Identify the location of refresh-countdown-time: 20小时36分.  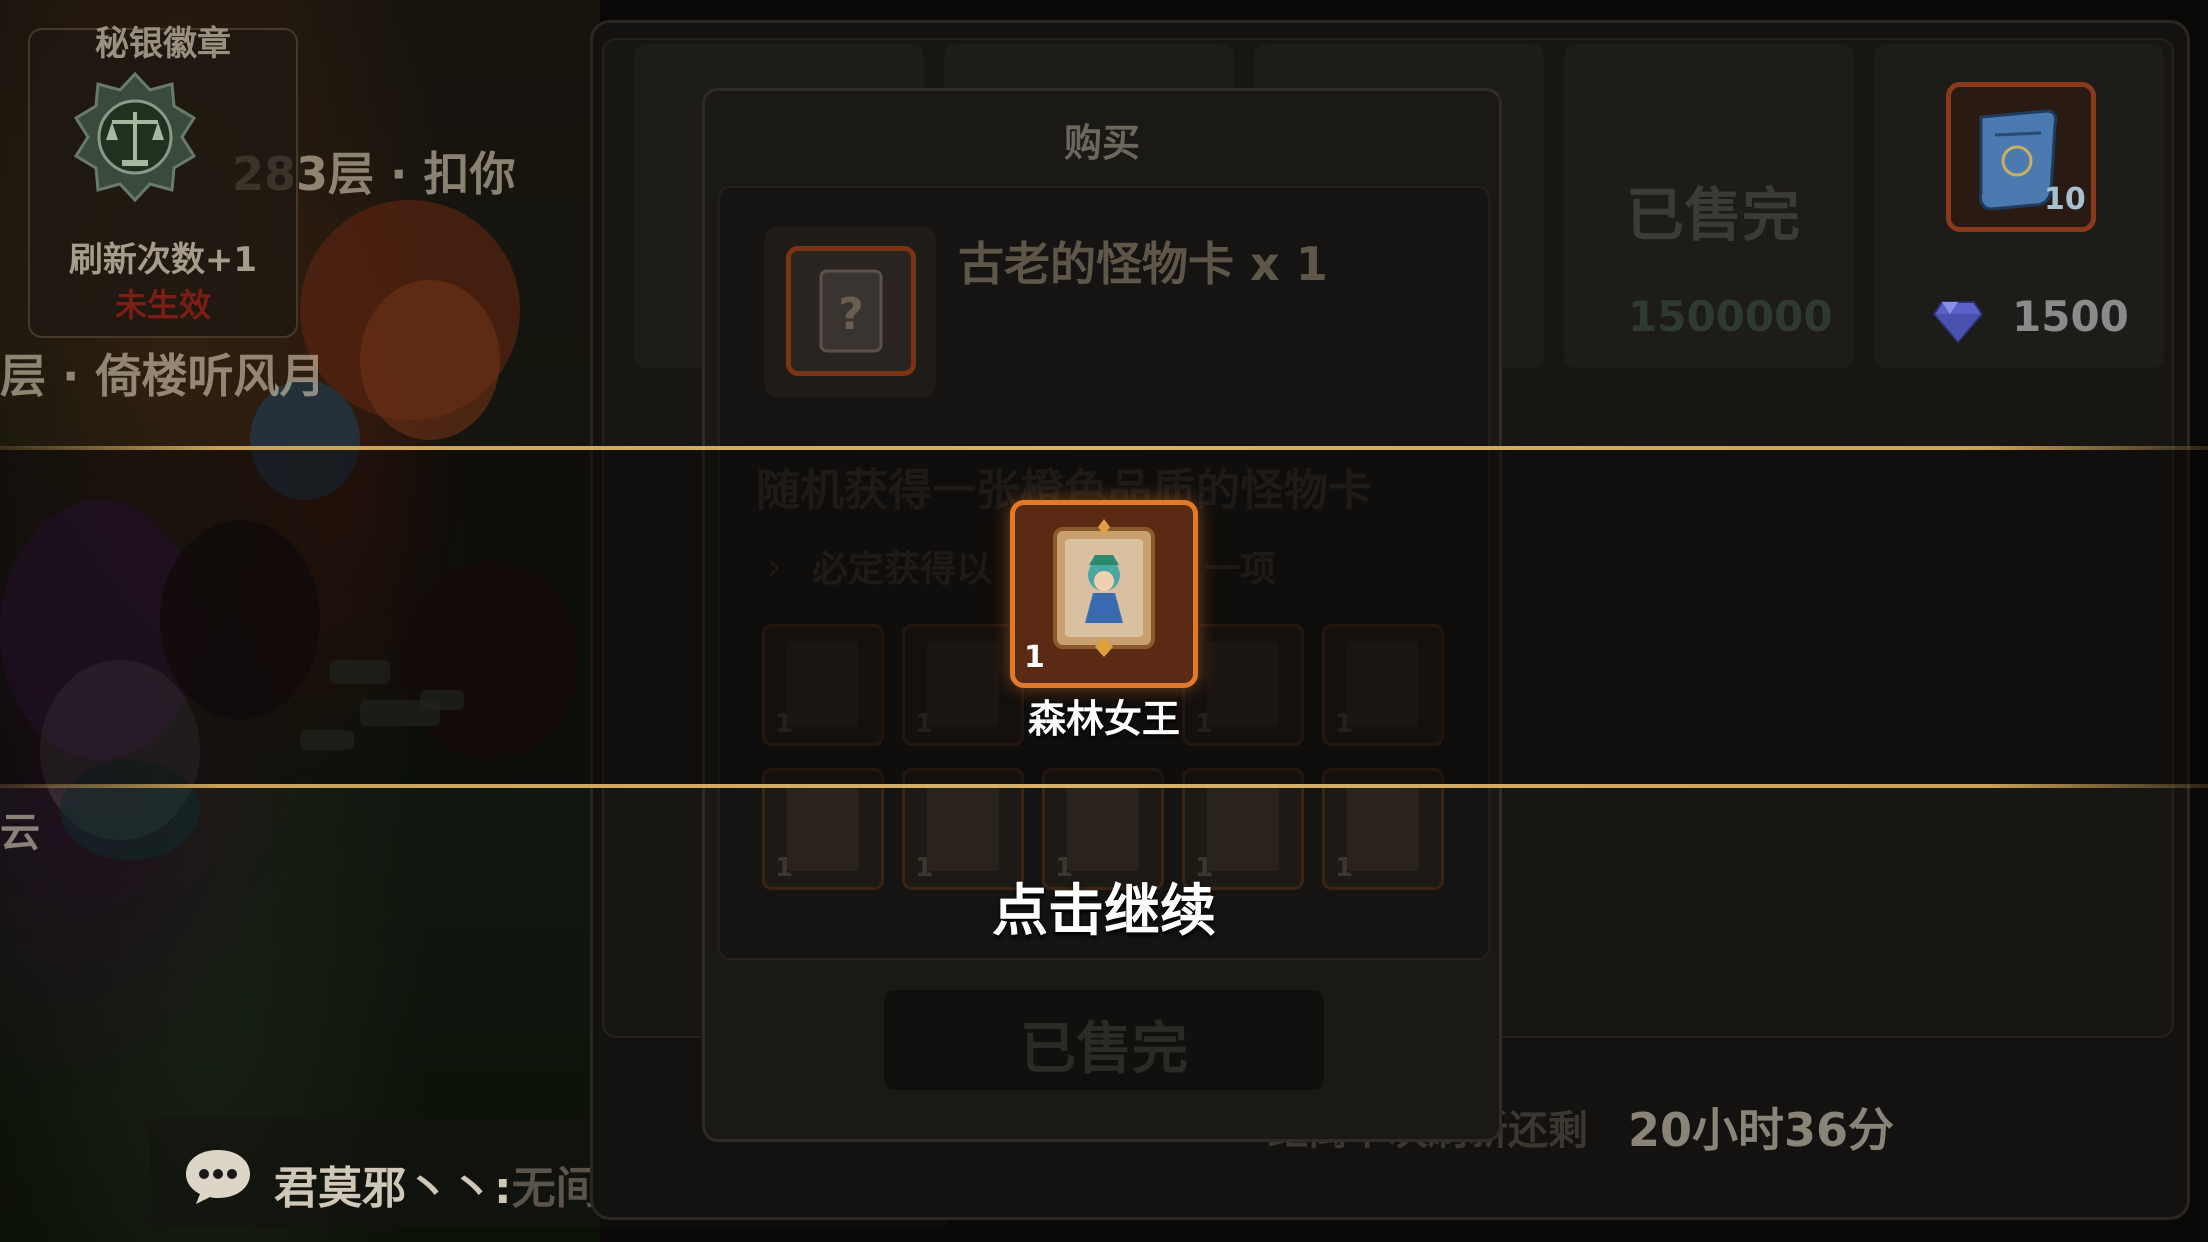
(1761, 1130).